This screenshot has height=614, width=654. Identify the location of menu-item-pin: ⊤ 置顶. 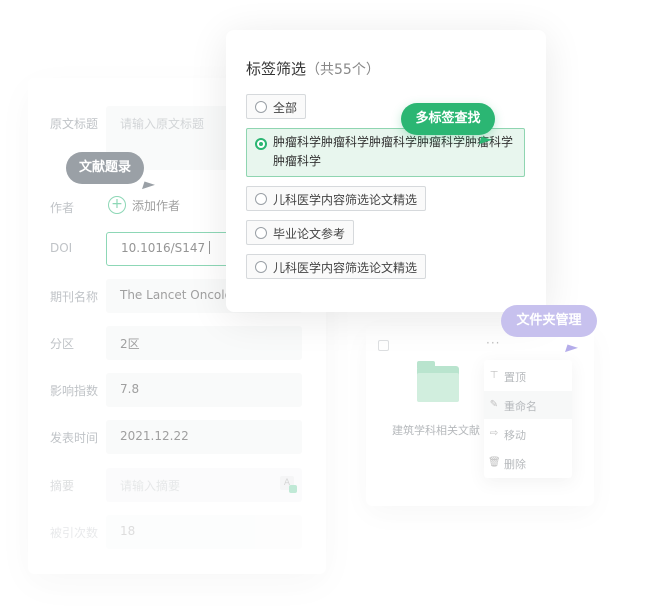
(528, 376).